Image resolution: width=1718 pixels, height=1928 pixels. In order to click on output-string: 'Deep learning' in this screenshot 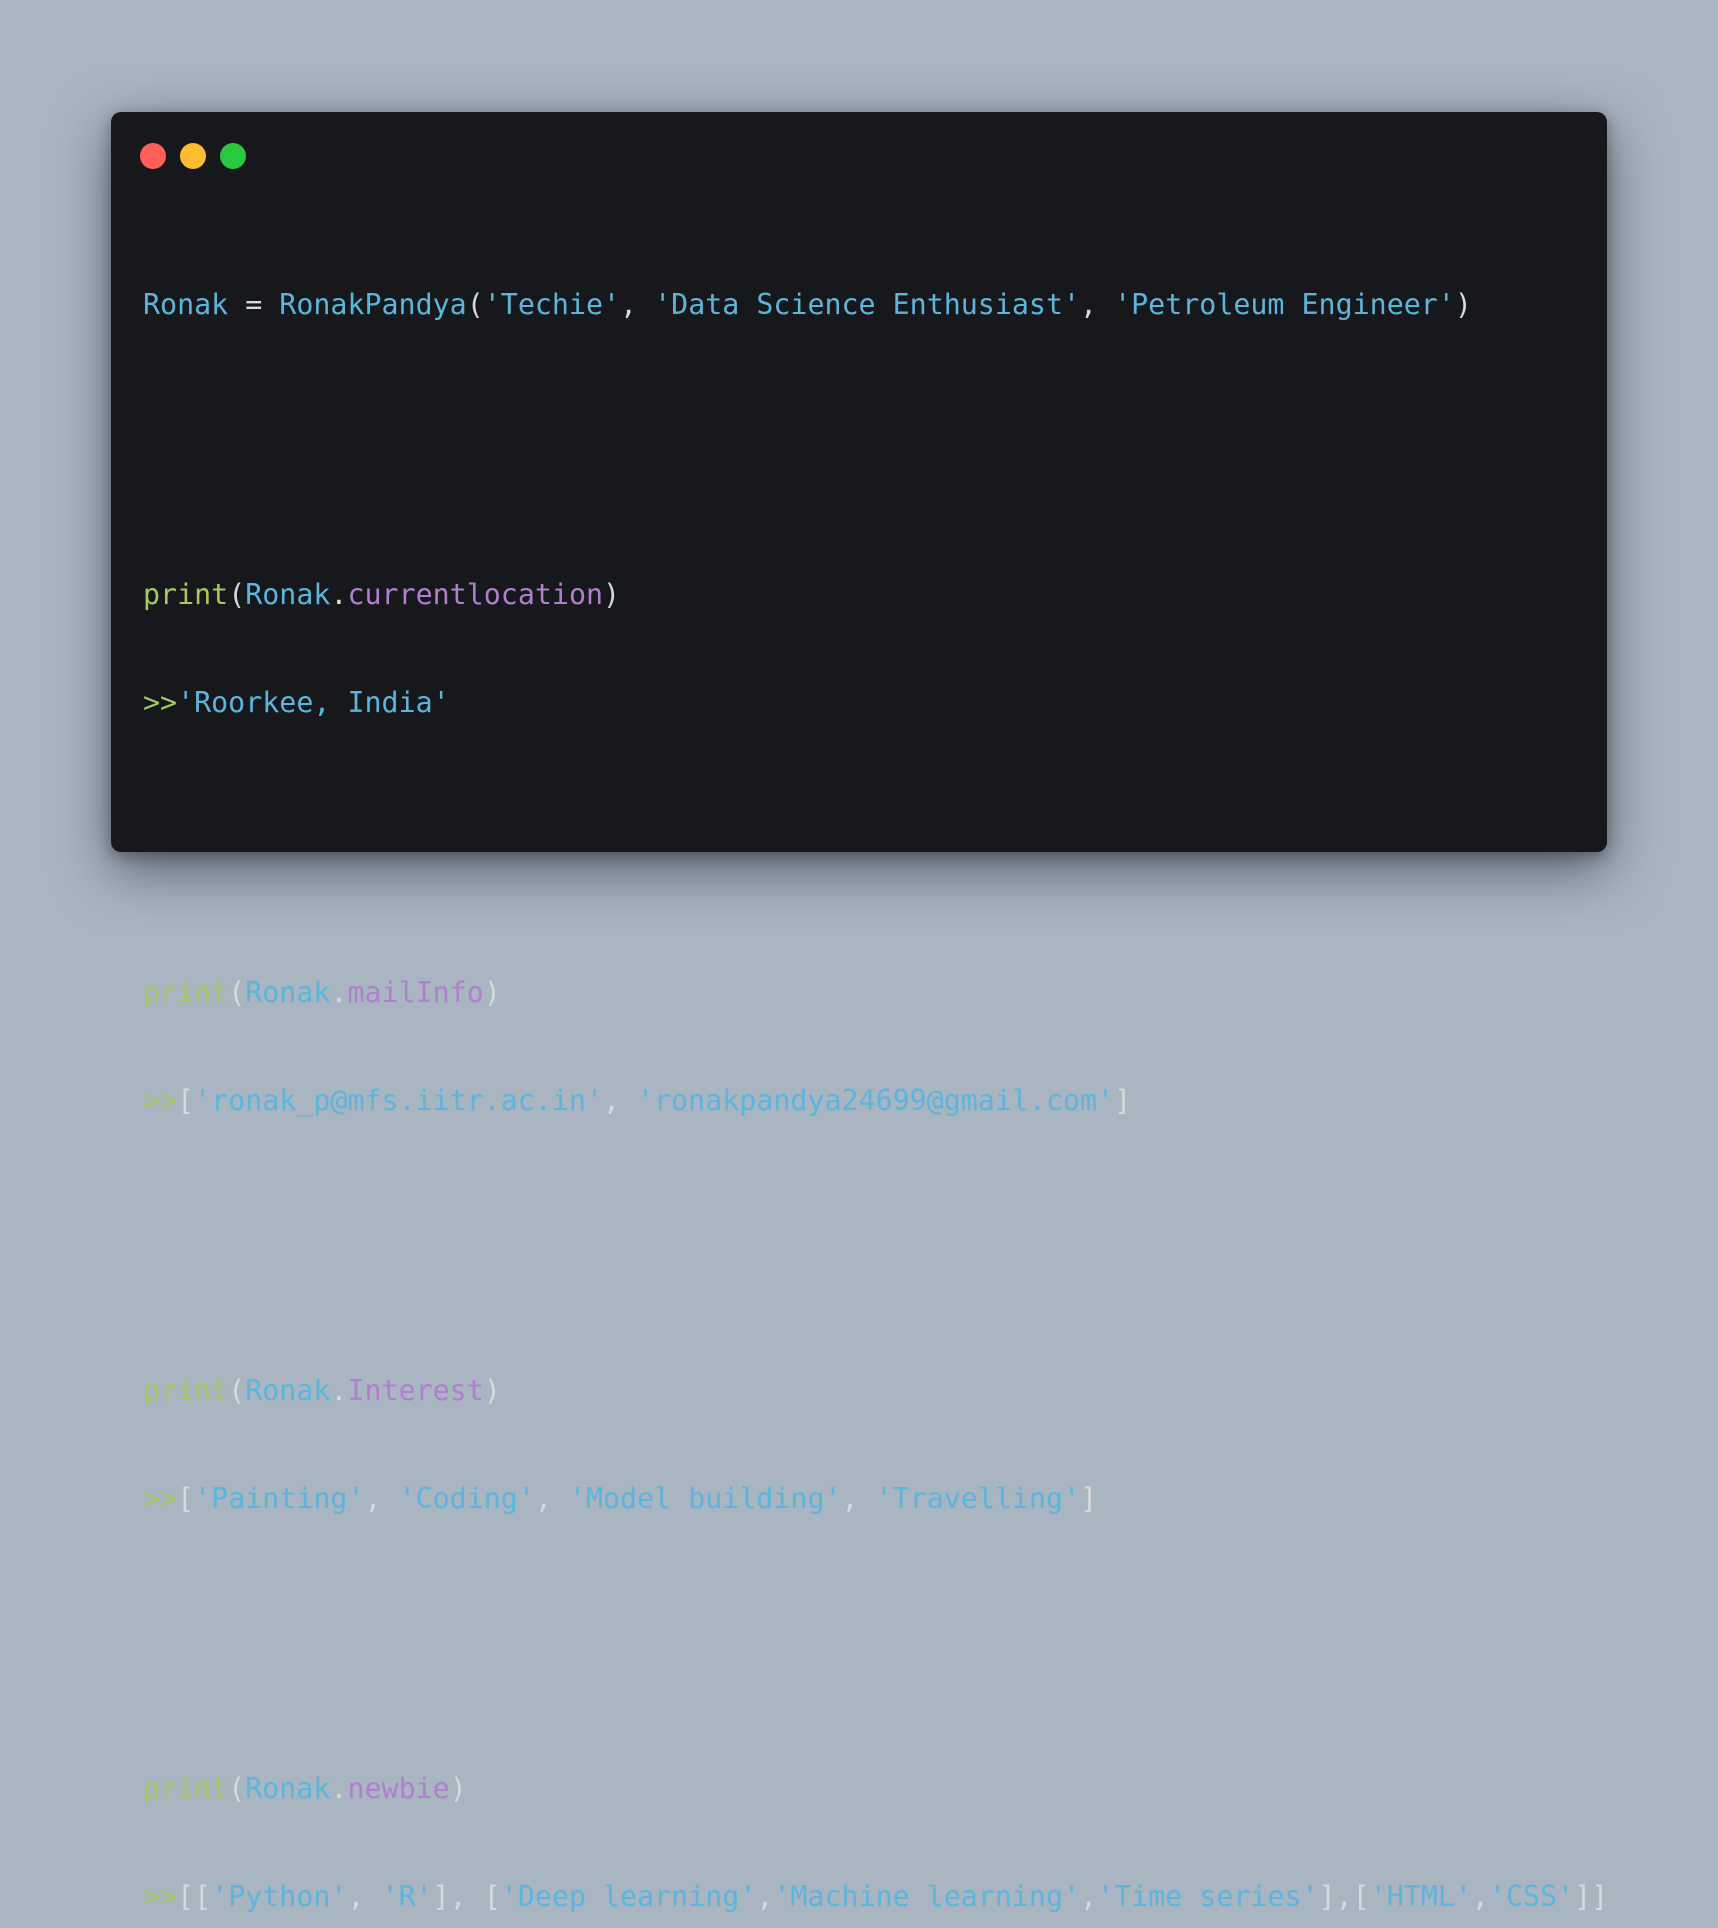, I will do `click(628, 1896)`.